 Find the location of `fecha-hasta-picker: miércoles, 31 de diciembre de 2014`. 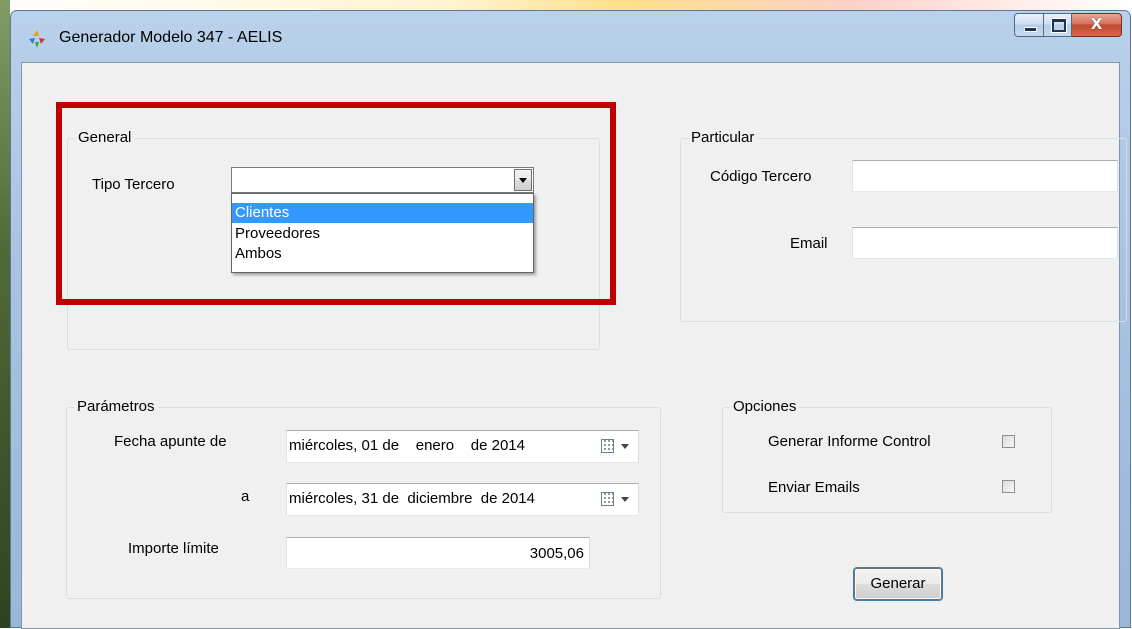

fecha-hasta-picker: miércoles, 31 de diciembre de 2014 is located at coordinates (462, 499).